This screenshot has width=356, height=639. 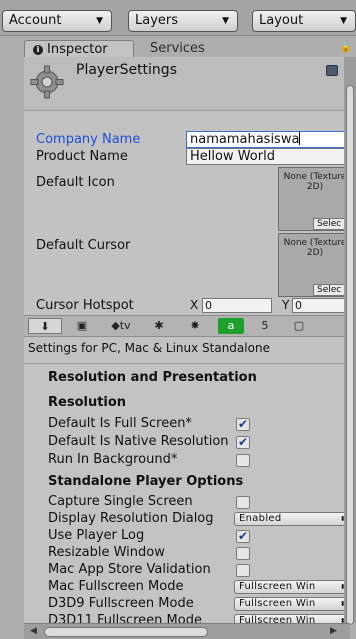 I want to click on tv-icon: ◆tv, so click(x=121, y=325).